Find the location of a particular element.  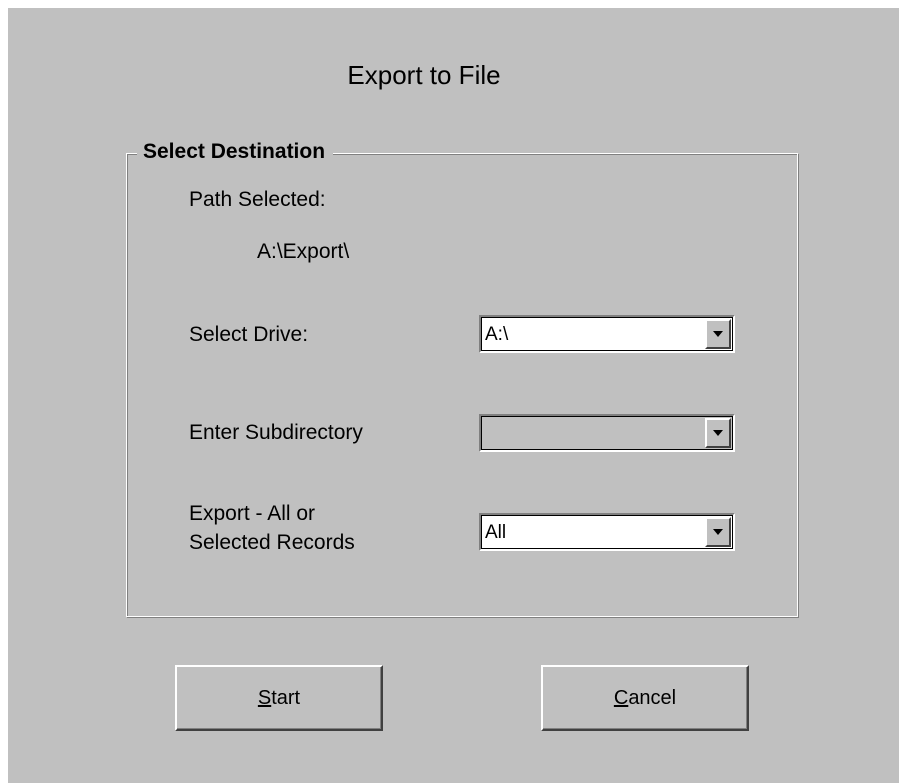

path-selected-label: Path Selected: is located at coordinates (257, 199).